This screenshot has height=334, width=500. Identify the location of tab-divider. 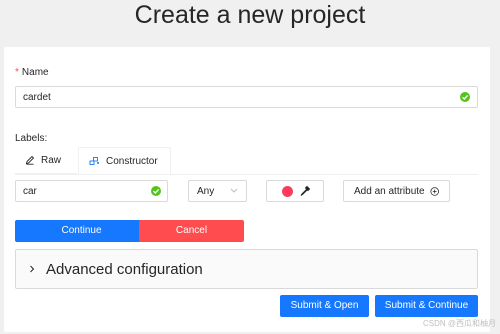
(246, 174).